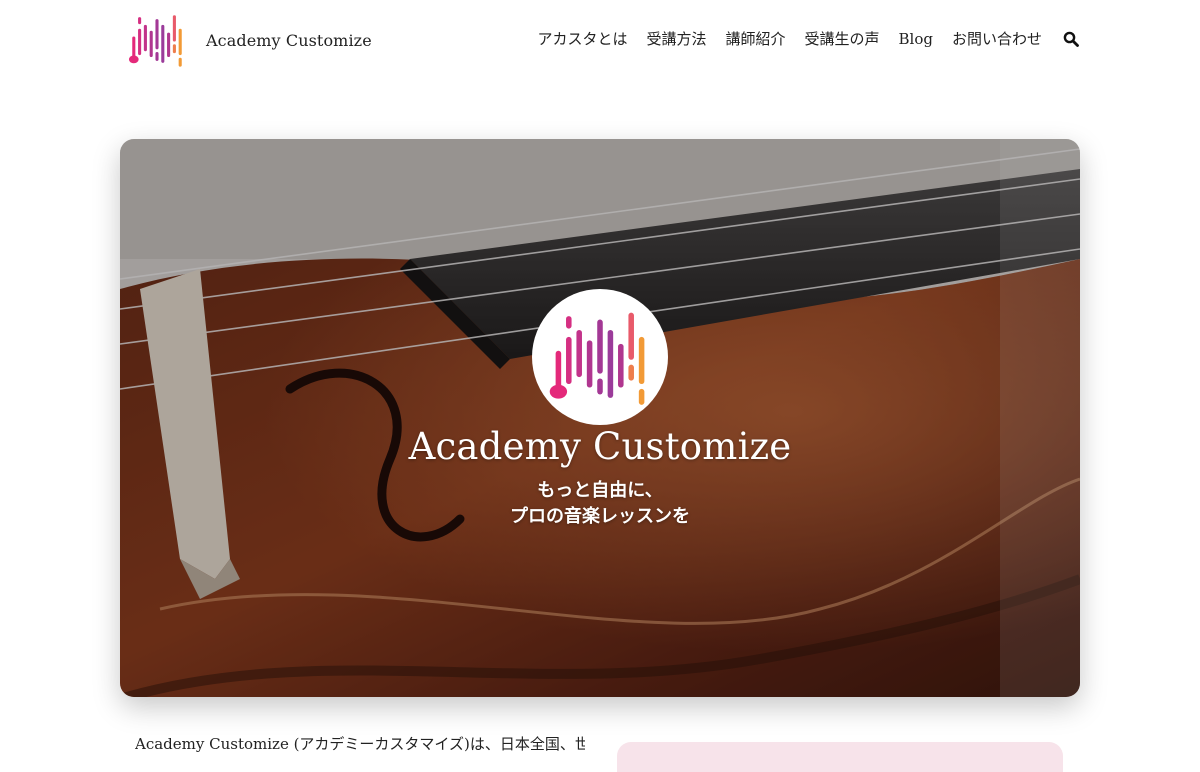 This screenshot has height=772, width=1200. I want to click on nav-item-testimonials: 受講生の声, so click(842, 39).